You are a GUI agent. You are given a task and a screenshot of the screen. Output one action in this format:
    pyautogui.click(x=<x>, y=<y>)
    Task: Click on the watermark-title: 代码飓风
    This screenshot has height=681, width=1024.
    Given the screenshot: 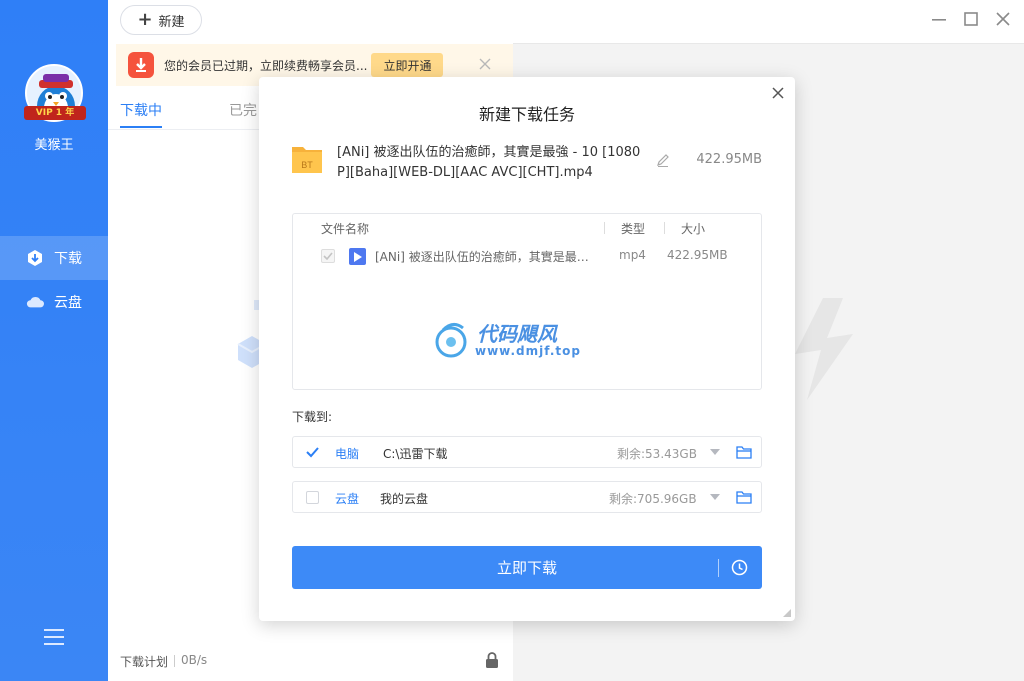 What is the action you would take?
    pyautogui.click(x=517, y=334)
    